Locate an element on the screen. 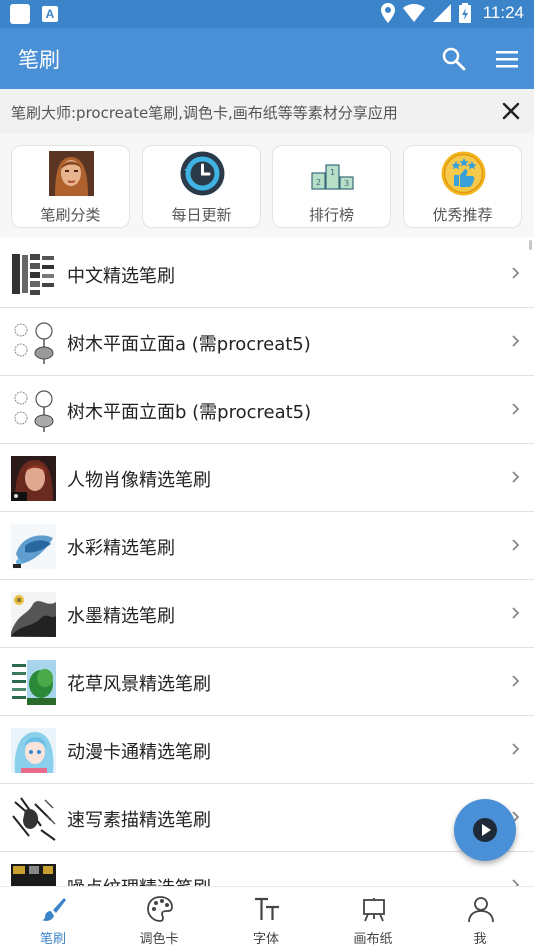  play-fab-button is located at coordinates (485, 830).